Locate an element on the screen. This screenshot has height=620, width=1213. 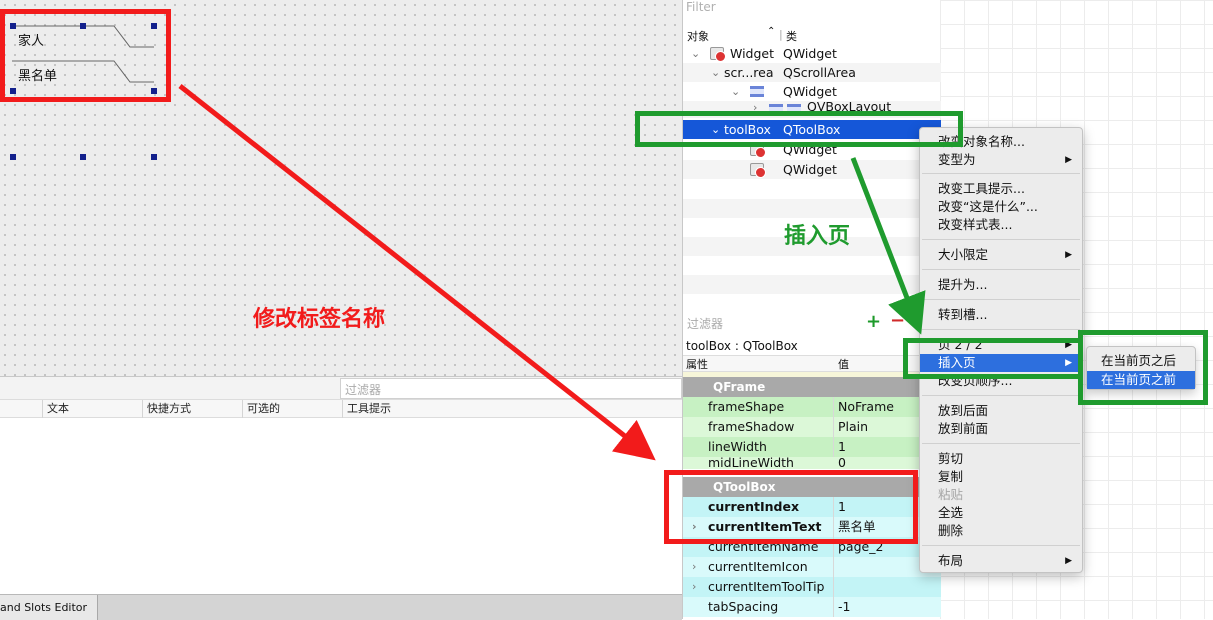
green-arrow is located at coordinates (888, 246).